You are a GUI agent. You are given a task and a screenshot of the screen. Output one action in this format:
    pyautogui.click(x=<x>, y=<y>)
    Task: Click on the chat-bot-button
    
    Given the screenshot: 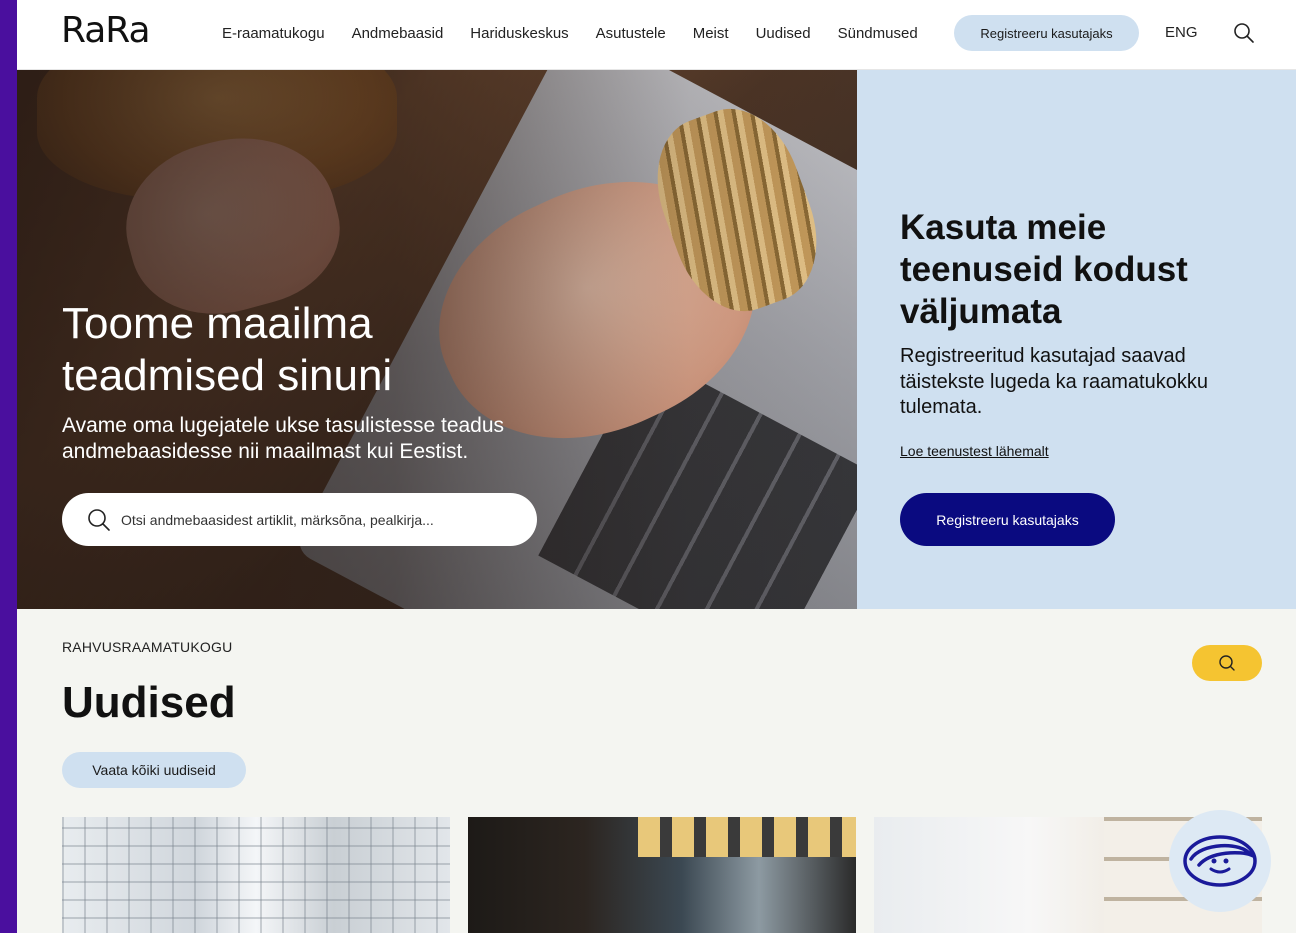 What is the action you would take?
    pyautogui.click(x=1220, y=861)
    